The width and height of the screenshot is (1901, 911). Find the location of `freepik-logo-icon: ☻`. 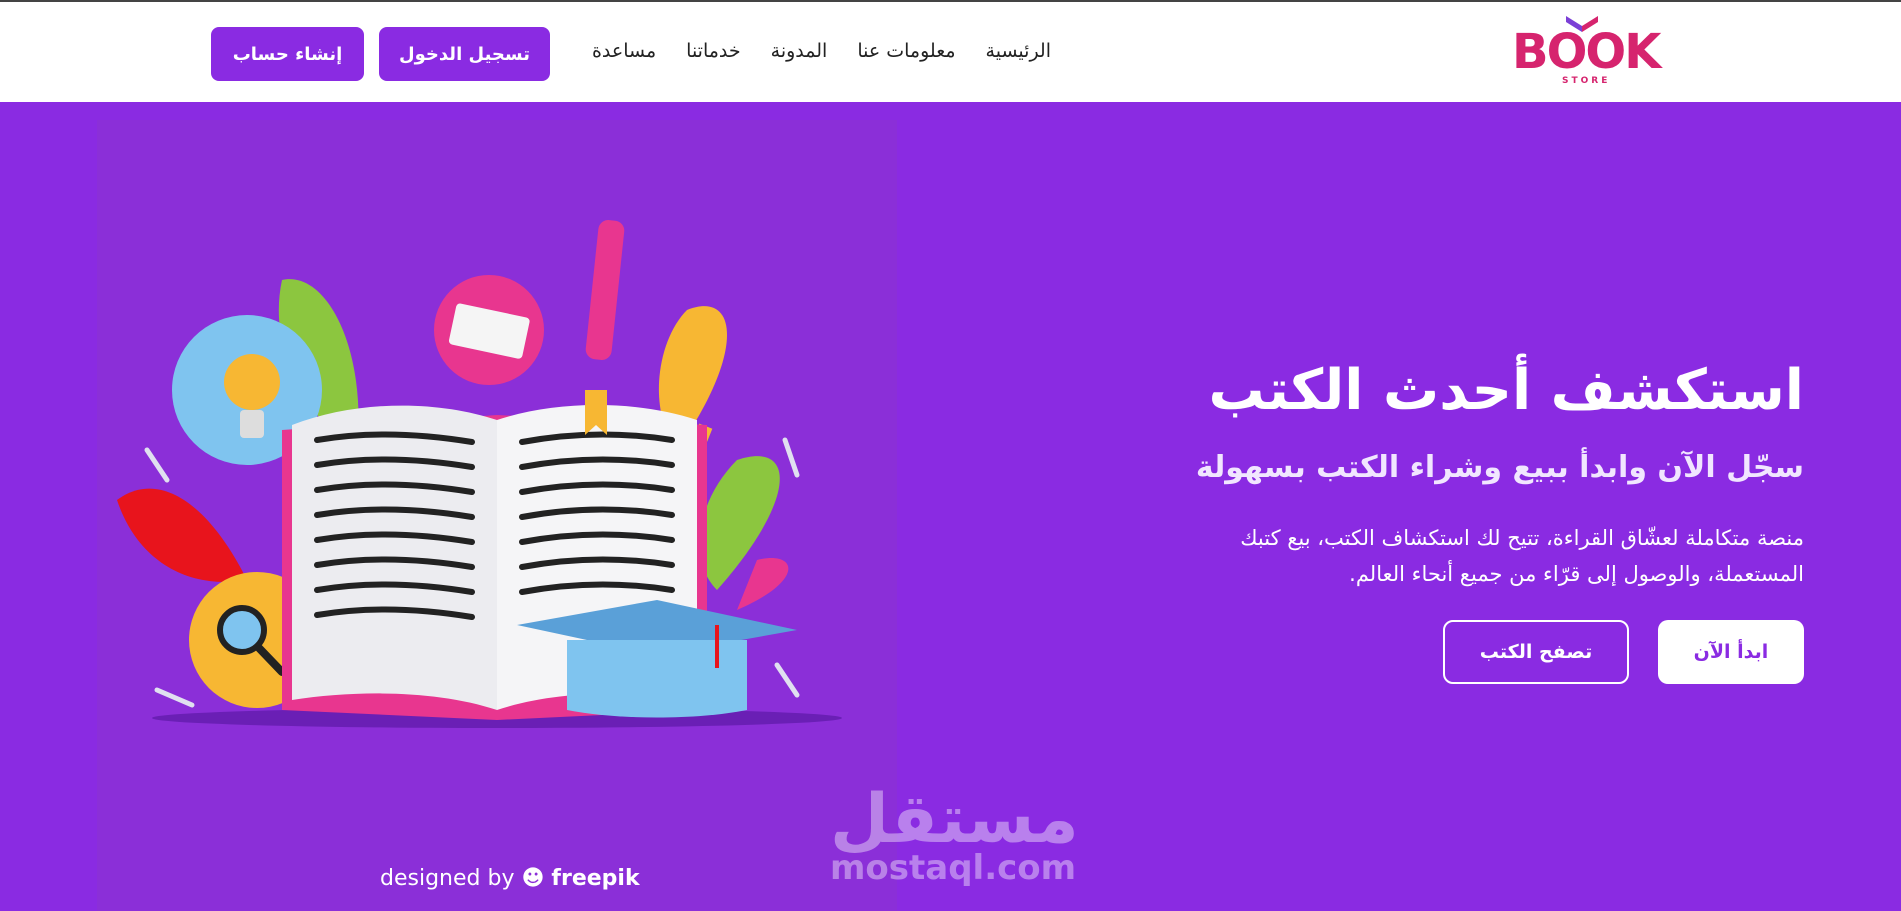

freepik-logo-icon: ☻ is located at coordinates (533, 878).